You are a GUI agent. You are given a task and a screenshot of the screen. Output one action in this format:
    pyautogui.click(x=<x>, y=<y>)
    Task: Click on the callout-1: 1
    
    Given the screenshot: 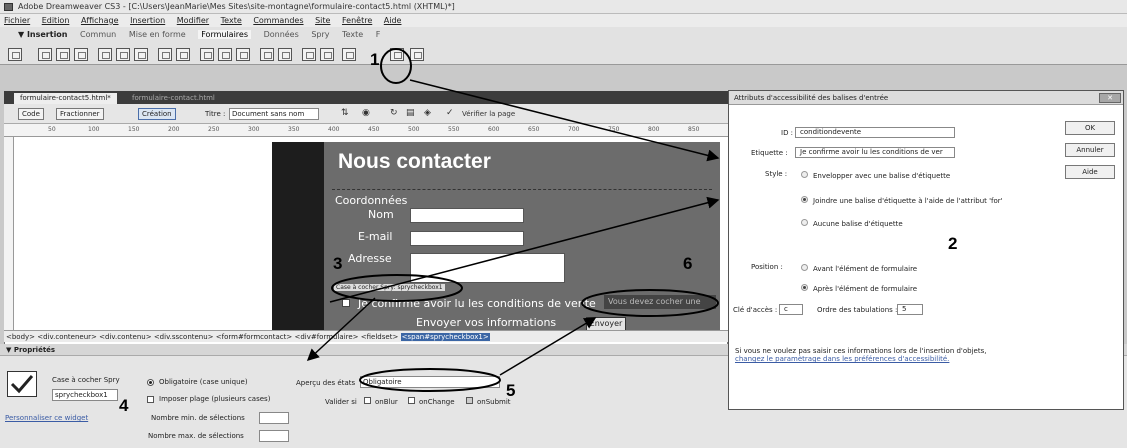 What is the action you would take?
    pyautogui.click(x=375, y=59)
    